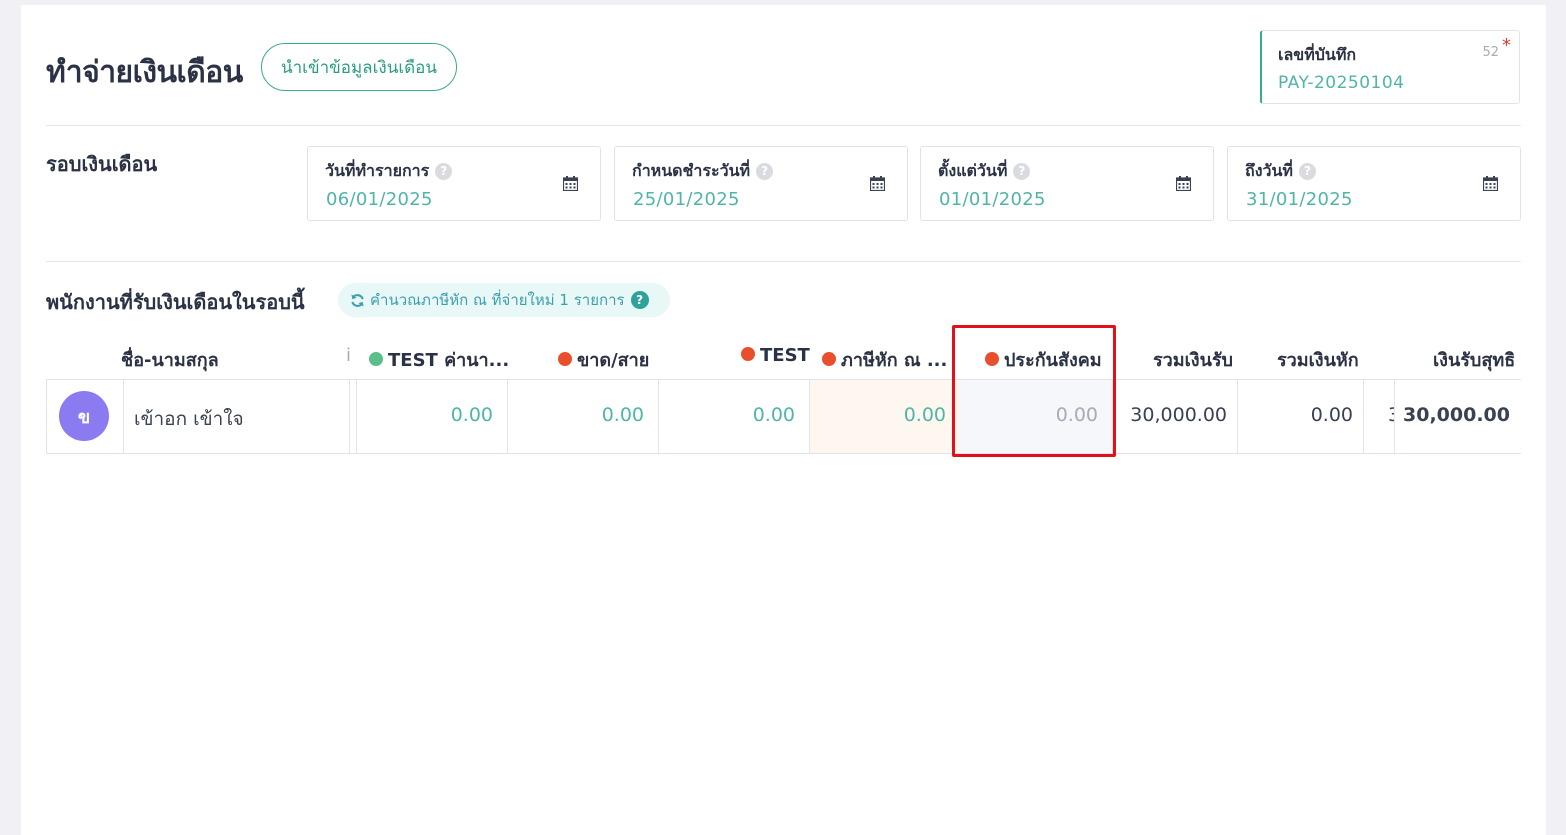 Image resolution: width=1566 pixels, height=835 pixels. Describe the element at coordinates (1317, 54) in the screenshot. I see `doc-number-label: เลขที่บันทึก` at that location.